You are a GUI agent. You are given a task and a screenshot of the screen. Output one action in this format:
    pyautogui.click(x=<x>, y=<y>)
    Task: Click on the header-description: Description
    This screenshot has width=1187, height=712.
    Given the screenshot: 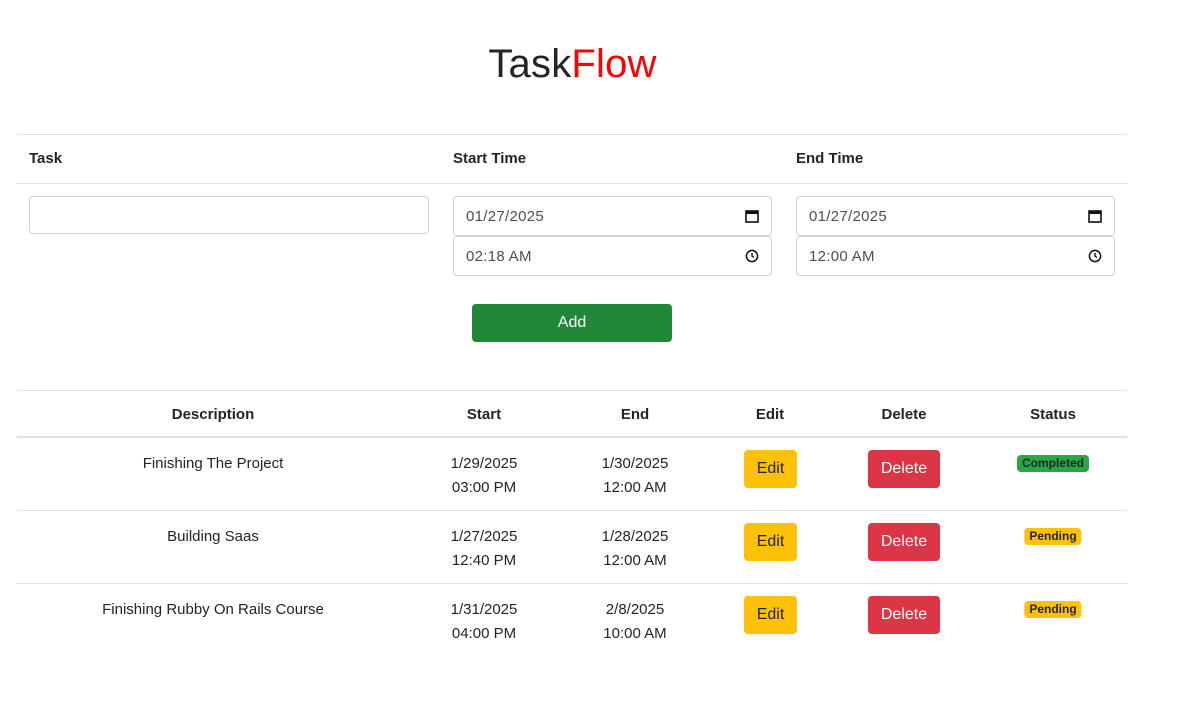 What is the action you would take?
    pyautogui.click(x=213, y=414)
    